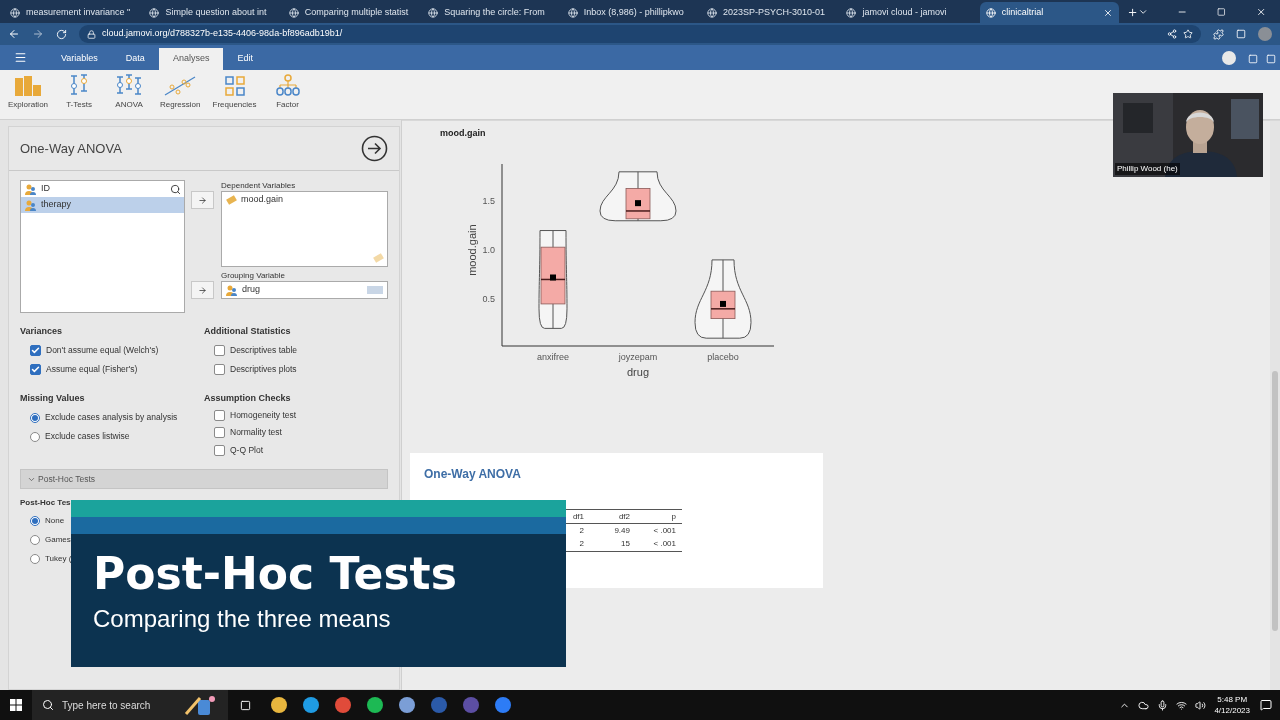  I want to click on tab-title: Simple question about int, so click(216, 12).